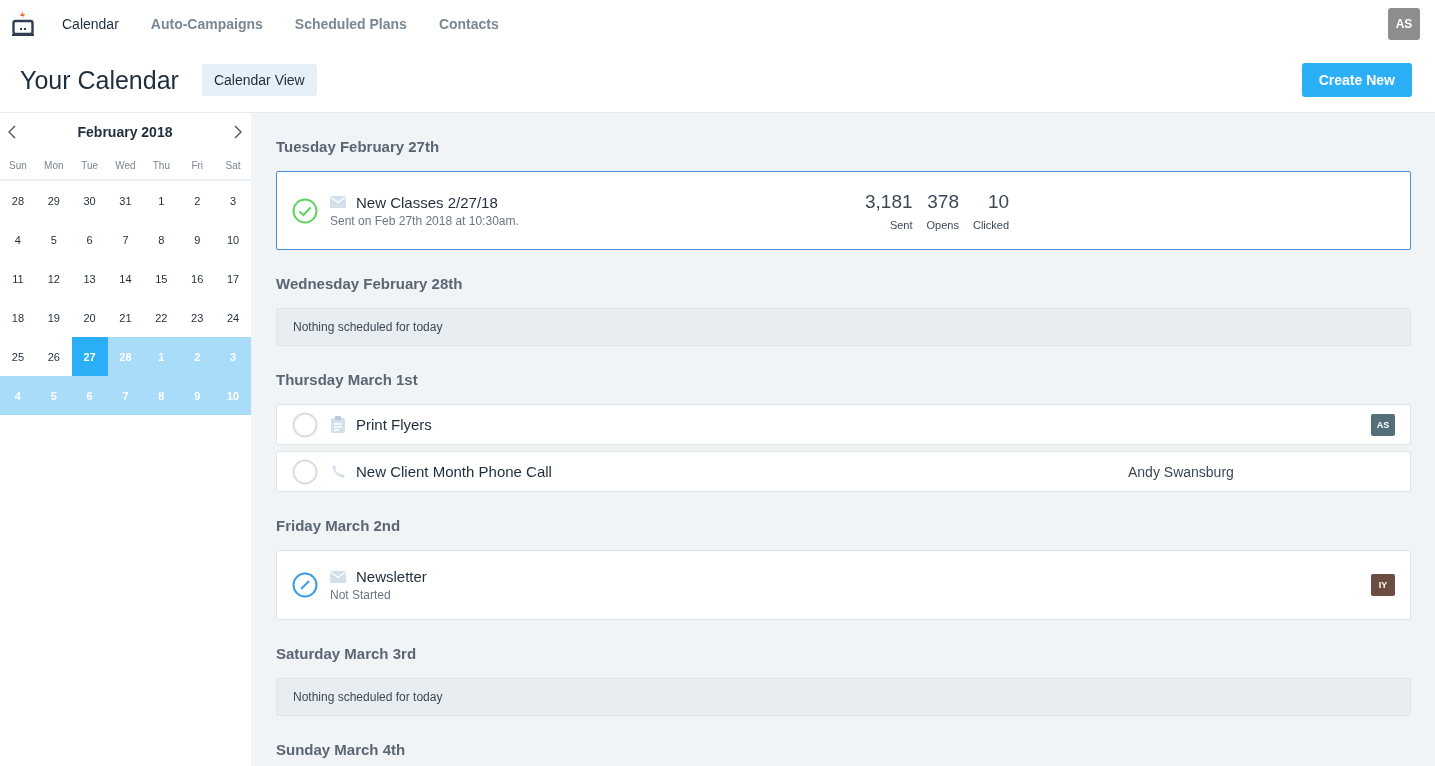  What do you see at coordinates (90, 24) in the screenshot?
I see `nav-tab: Calendar` at bounding box center [90, 24].